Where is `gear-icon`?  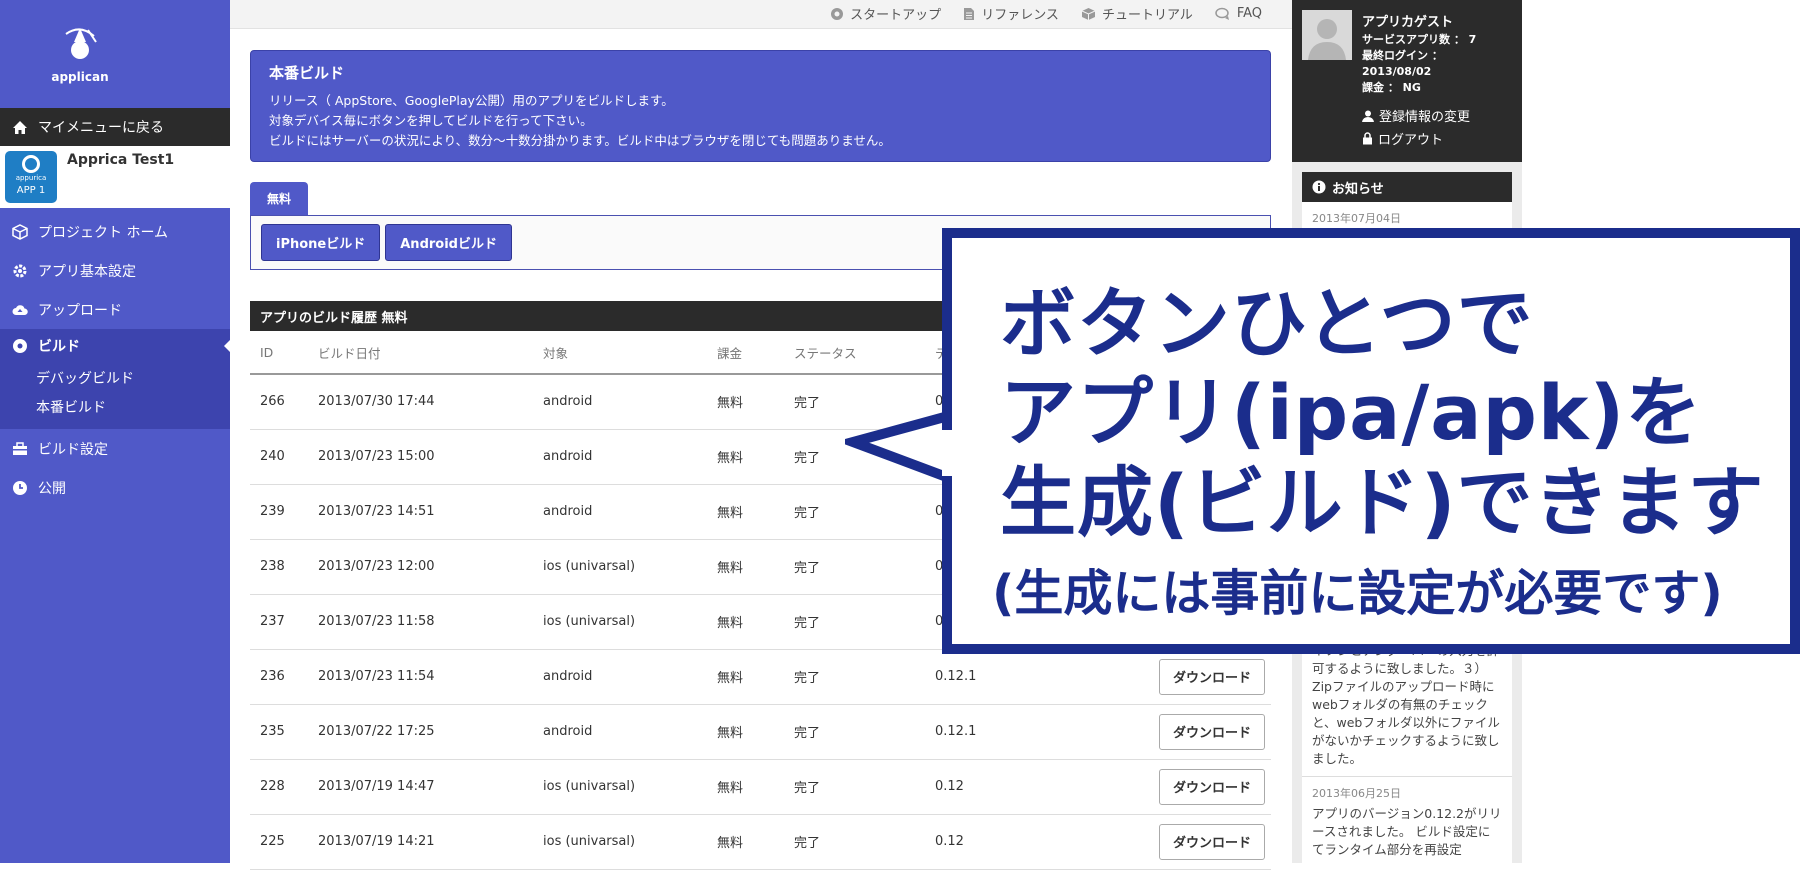 gear-icon is located at coordinates (20, 270).